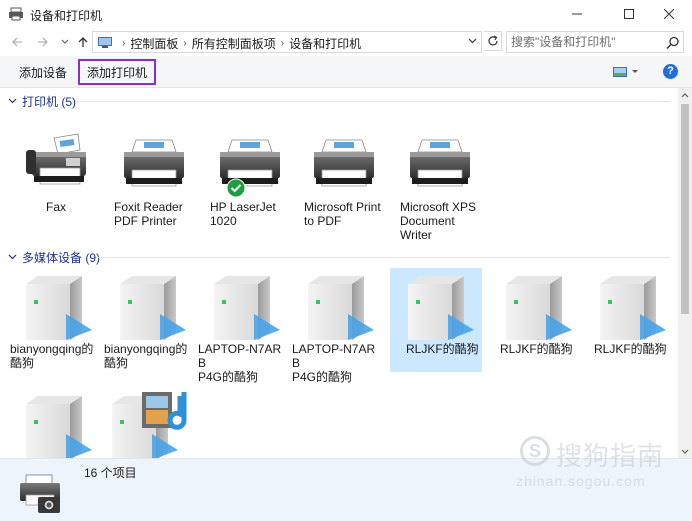 The width and height of the screenshot is (692, 521). I want to click on back-button, so click(17, 42).